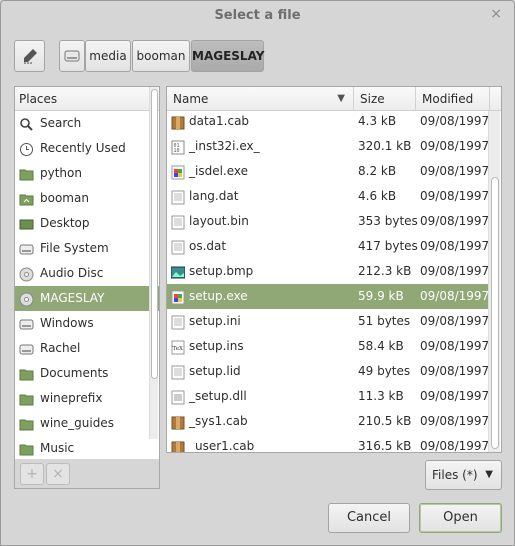 This screenshot has height=546, width=515. I want to click on search-icon, so click(26, 123).